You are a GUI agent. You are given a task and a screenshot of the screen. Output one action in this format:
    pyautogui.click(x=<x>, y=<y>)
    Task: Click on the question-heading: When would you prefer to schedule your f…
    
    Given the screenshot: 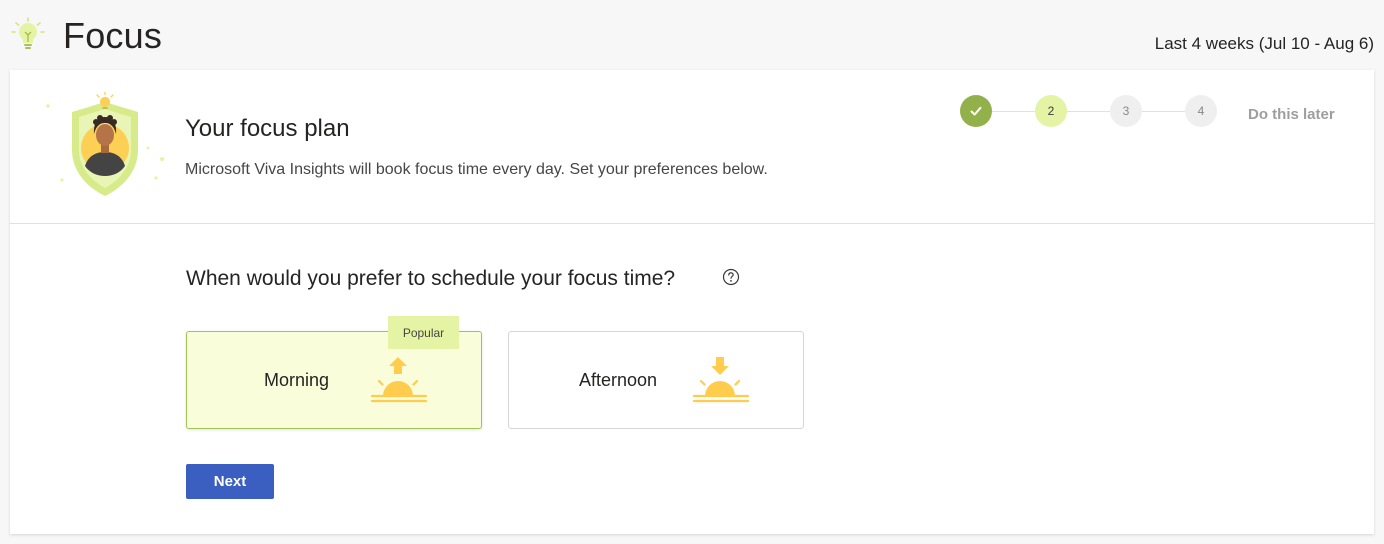 What is the action you would take?
    pyautogui.click(x=431, y=278)
    